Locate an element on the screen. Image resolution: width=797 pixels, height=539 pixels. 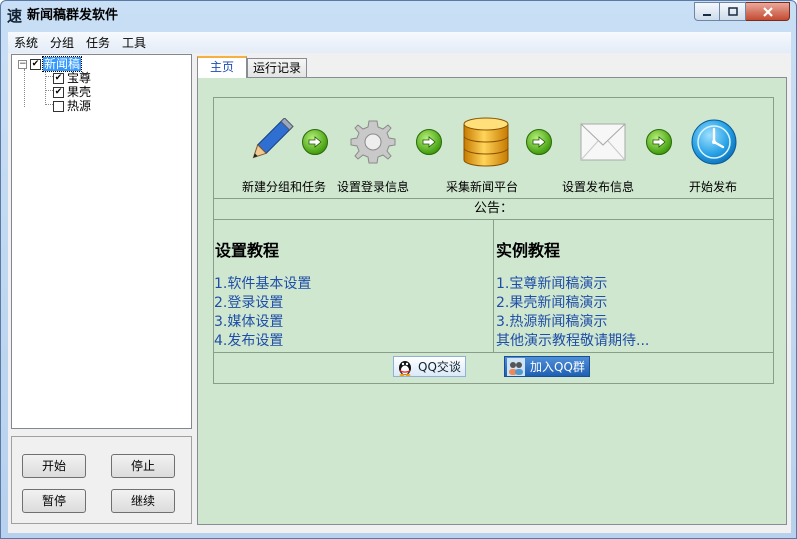
collapse-icon: − is located at coordinates (22, 64).